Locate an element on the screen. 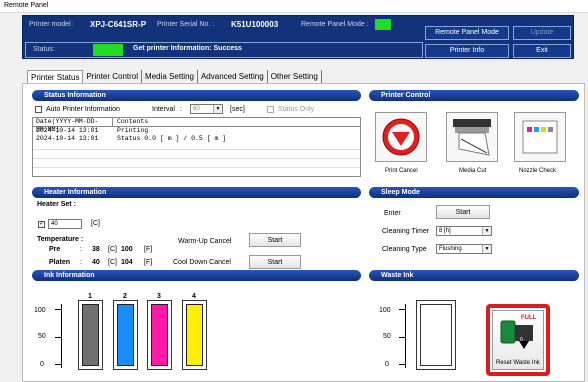 The image size is (588, 382). status-indicator is located at coordinates (108, 50).